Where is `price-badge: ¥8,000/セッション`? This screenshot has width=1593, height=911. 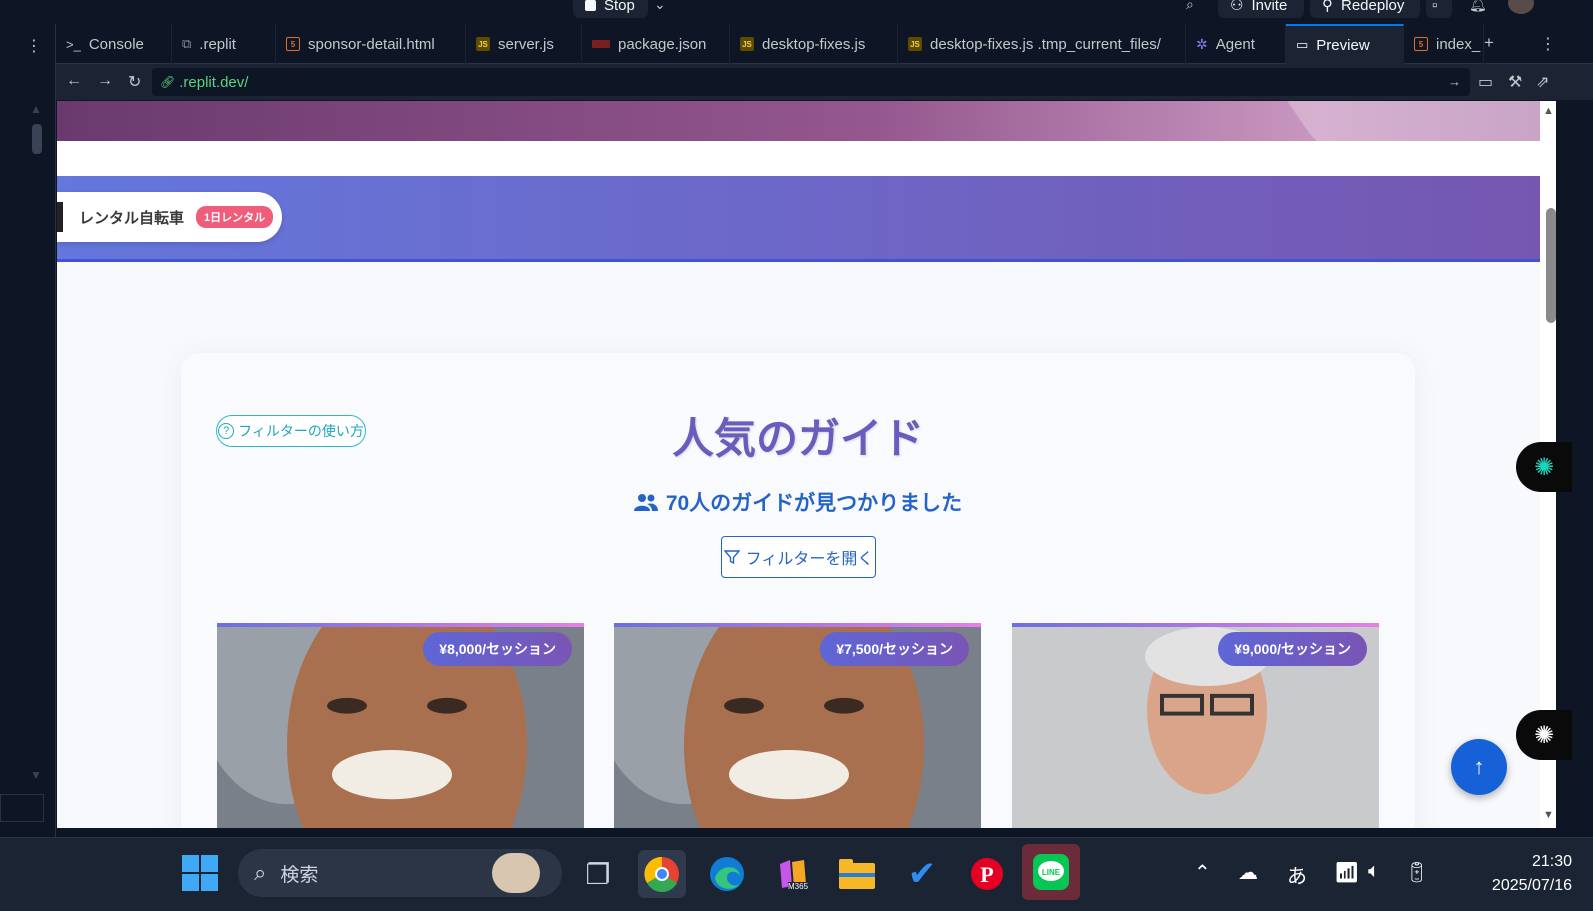
price-badge: ¥8,000/セッション is located at coordinates (497, 649).